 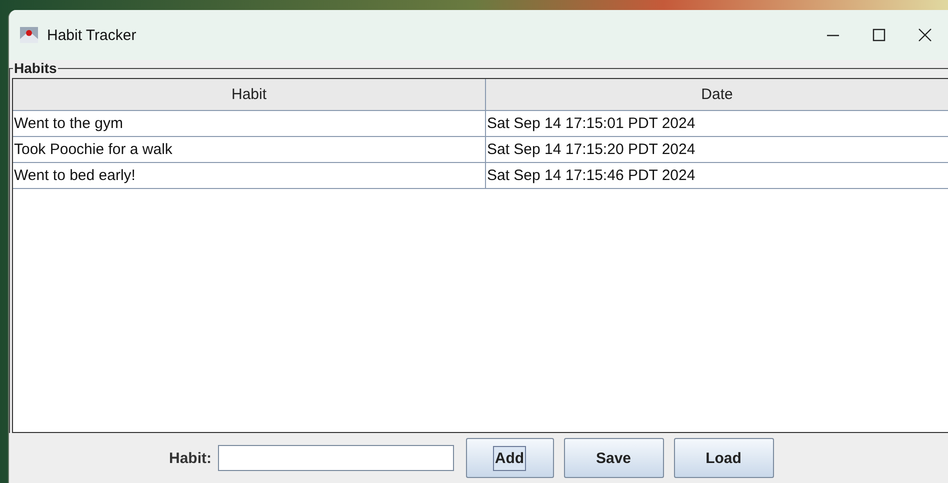 I want to click on table-cell: Took Poochie for a walk, so click(x=249, y=149).